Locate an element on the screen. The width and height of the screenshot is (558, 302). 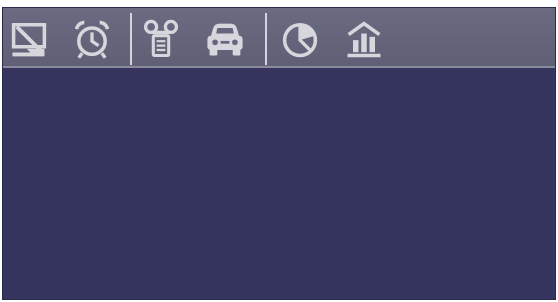
car-icon is located at coordinates (225, 39).